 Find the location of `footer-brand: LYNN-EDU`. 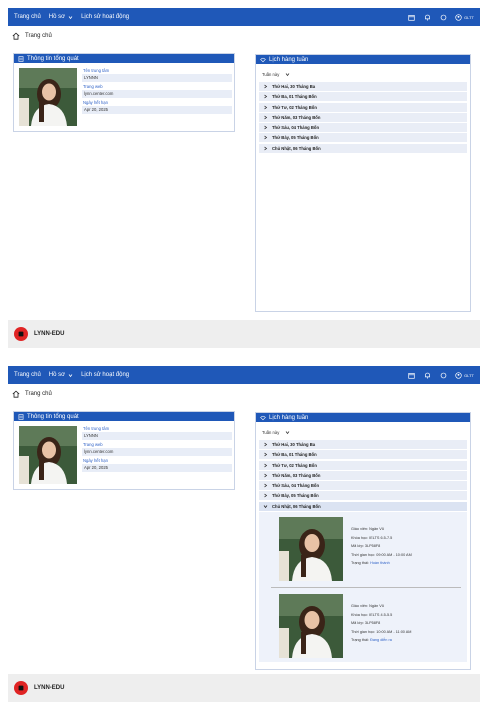

footer-brand: LYNN-EDU is located at coordinates (49, 688).